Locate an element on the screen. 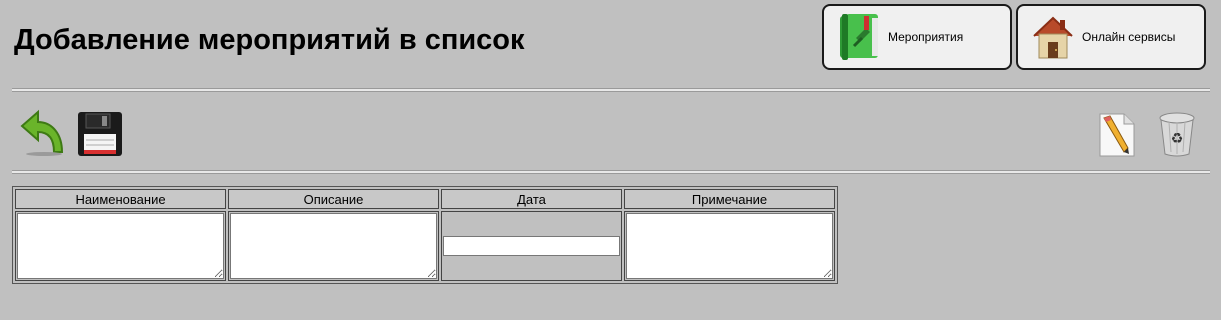 The height and width of the screenshot is (320, 1221). description-cell is located at coordinates (333, 246).